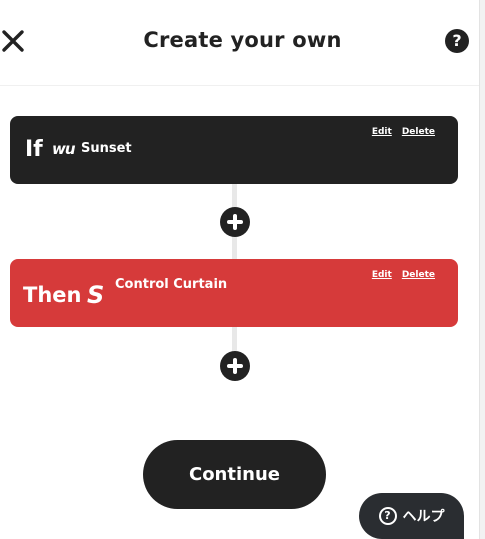 This screenshot has height=539, width=485. Describe the element at coordinates (234, 339) in the screenshot. I see `connector-line` at that location.